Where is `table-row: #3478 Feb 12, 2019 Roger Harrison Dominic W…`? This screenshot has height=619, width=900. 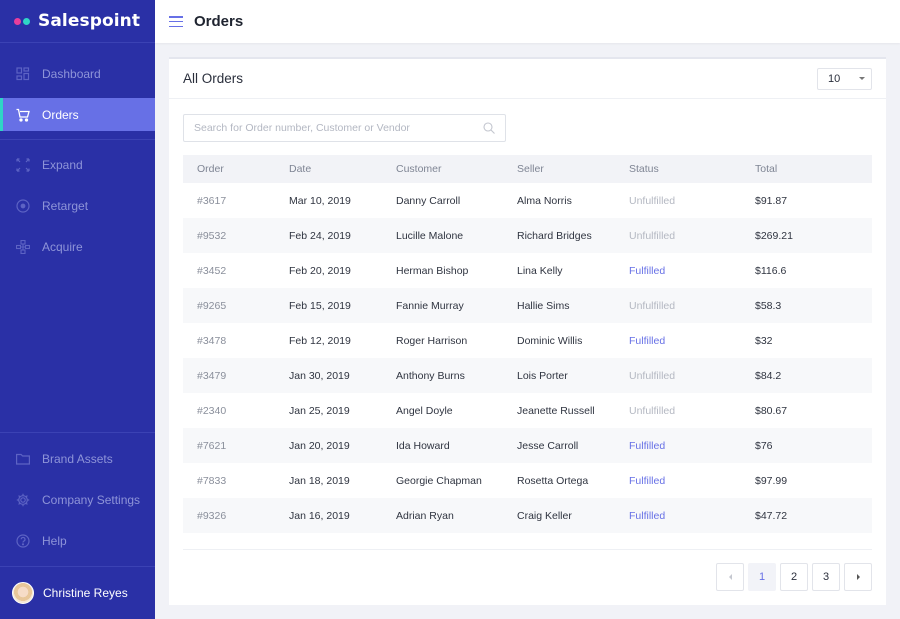
table-row: #3478 Feb 12, 2019 Roger Harrison Dominic W… is located at coordinates (527, 340).